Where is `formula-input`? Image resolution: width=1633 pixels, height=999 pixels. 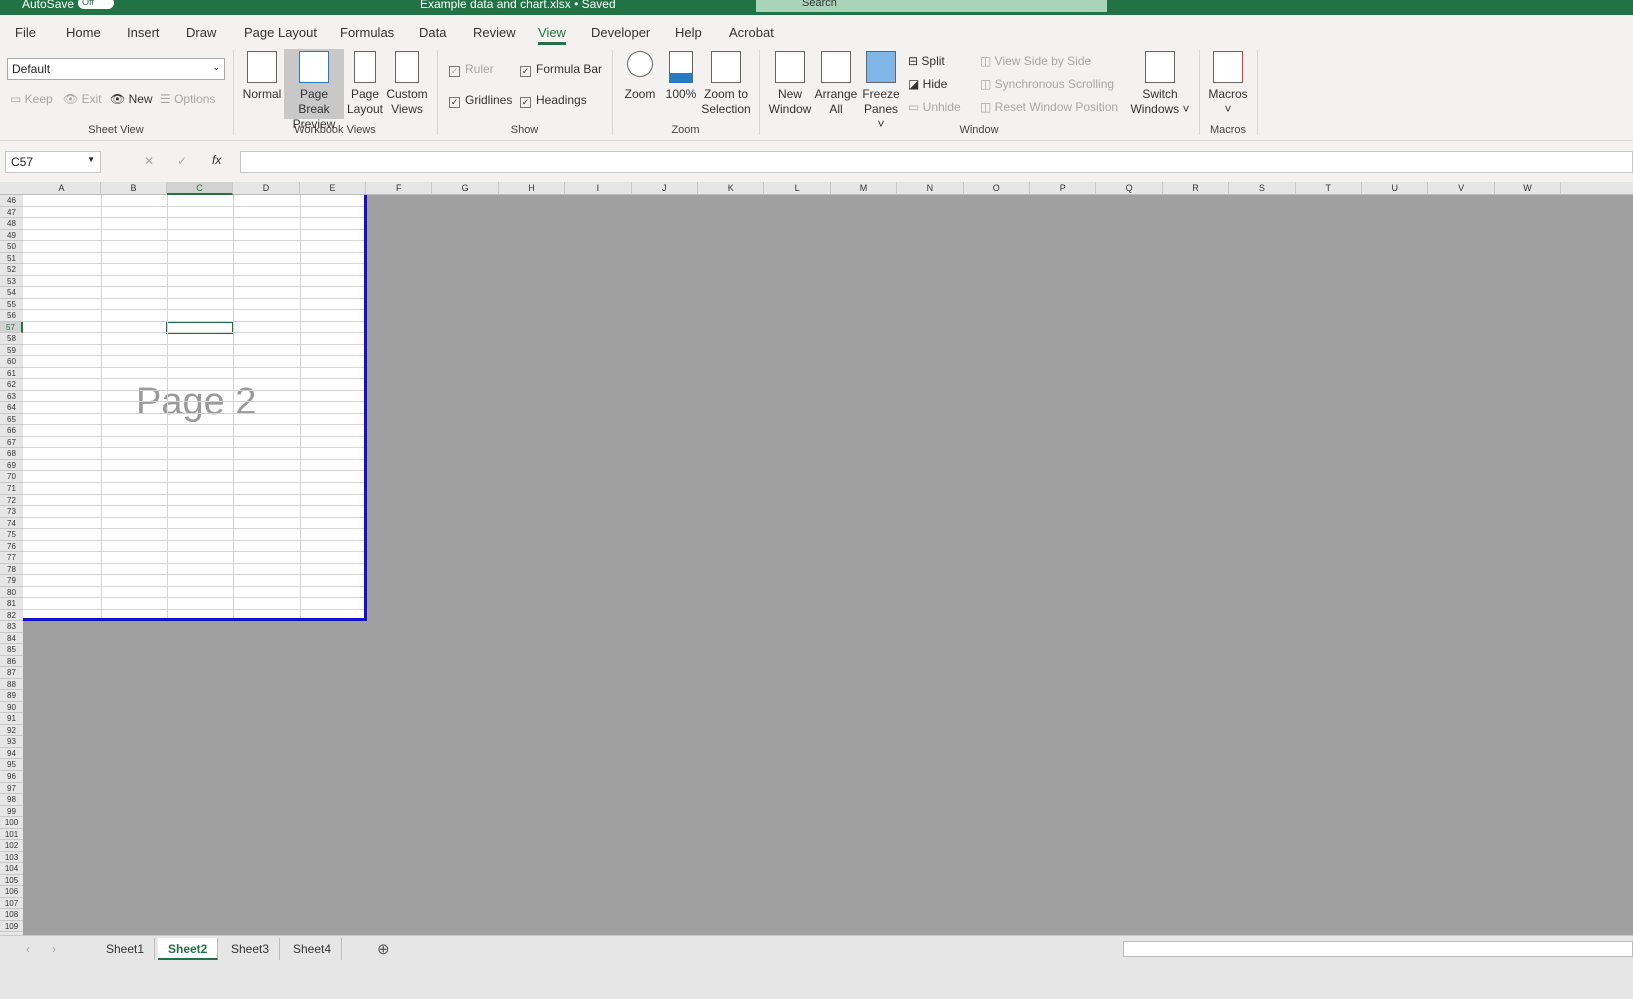
formula-input is located at coordinates (936, 162).